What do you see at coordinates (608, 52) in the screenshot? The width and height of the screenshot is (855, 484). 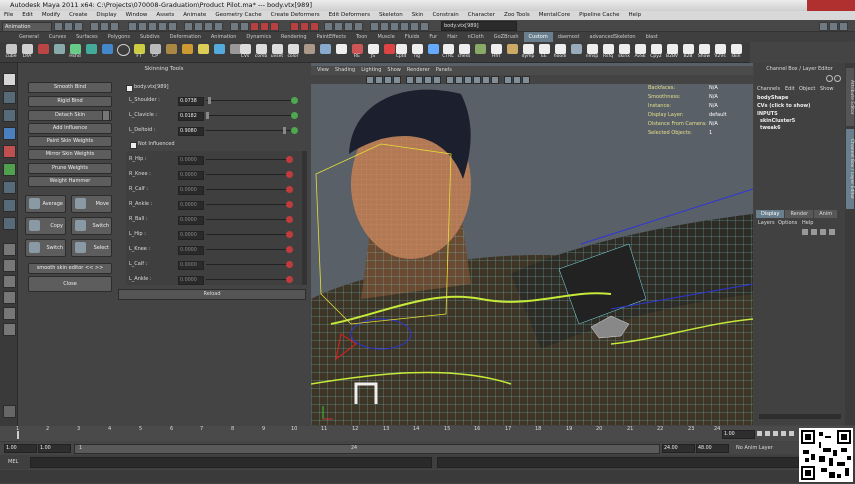 I see `shelf-button-rsfq: Rsfq` at bounding box center [608, 52].